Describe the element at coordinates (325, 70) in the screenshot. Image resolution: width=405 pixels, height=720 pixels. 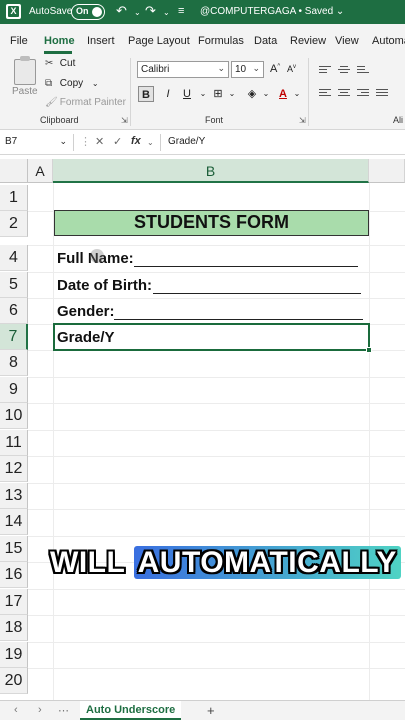
I see `align-top-icon` at that location.